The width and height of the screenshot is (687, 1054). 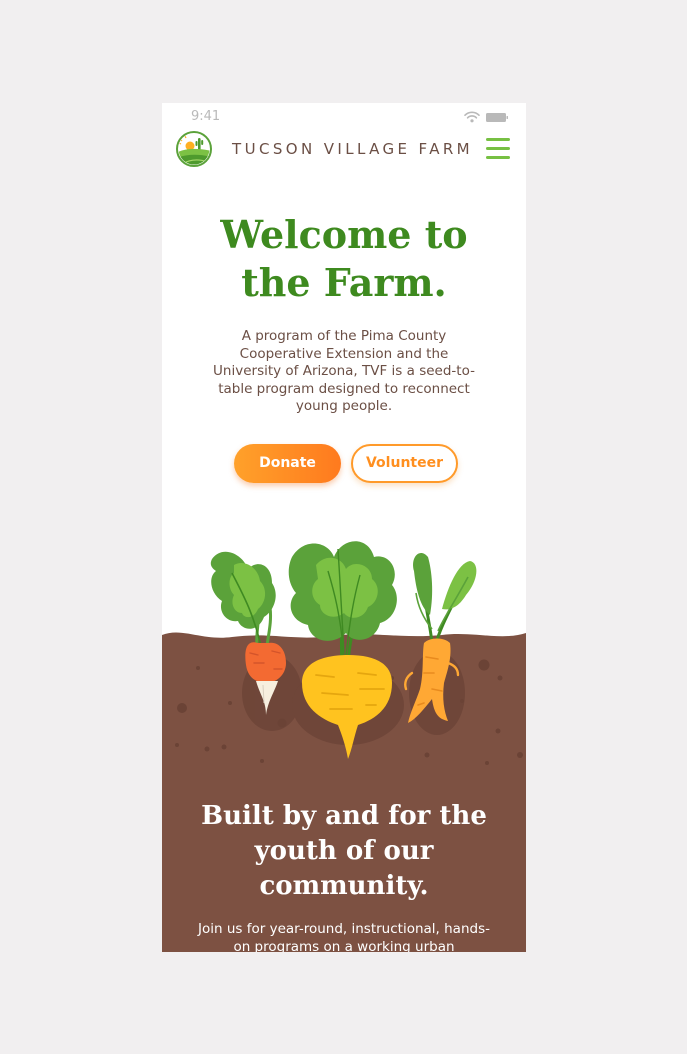 I want to click on volunteer-button: Volunteer, so click(x=404, y=463).